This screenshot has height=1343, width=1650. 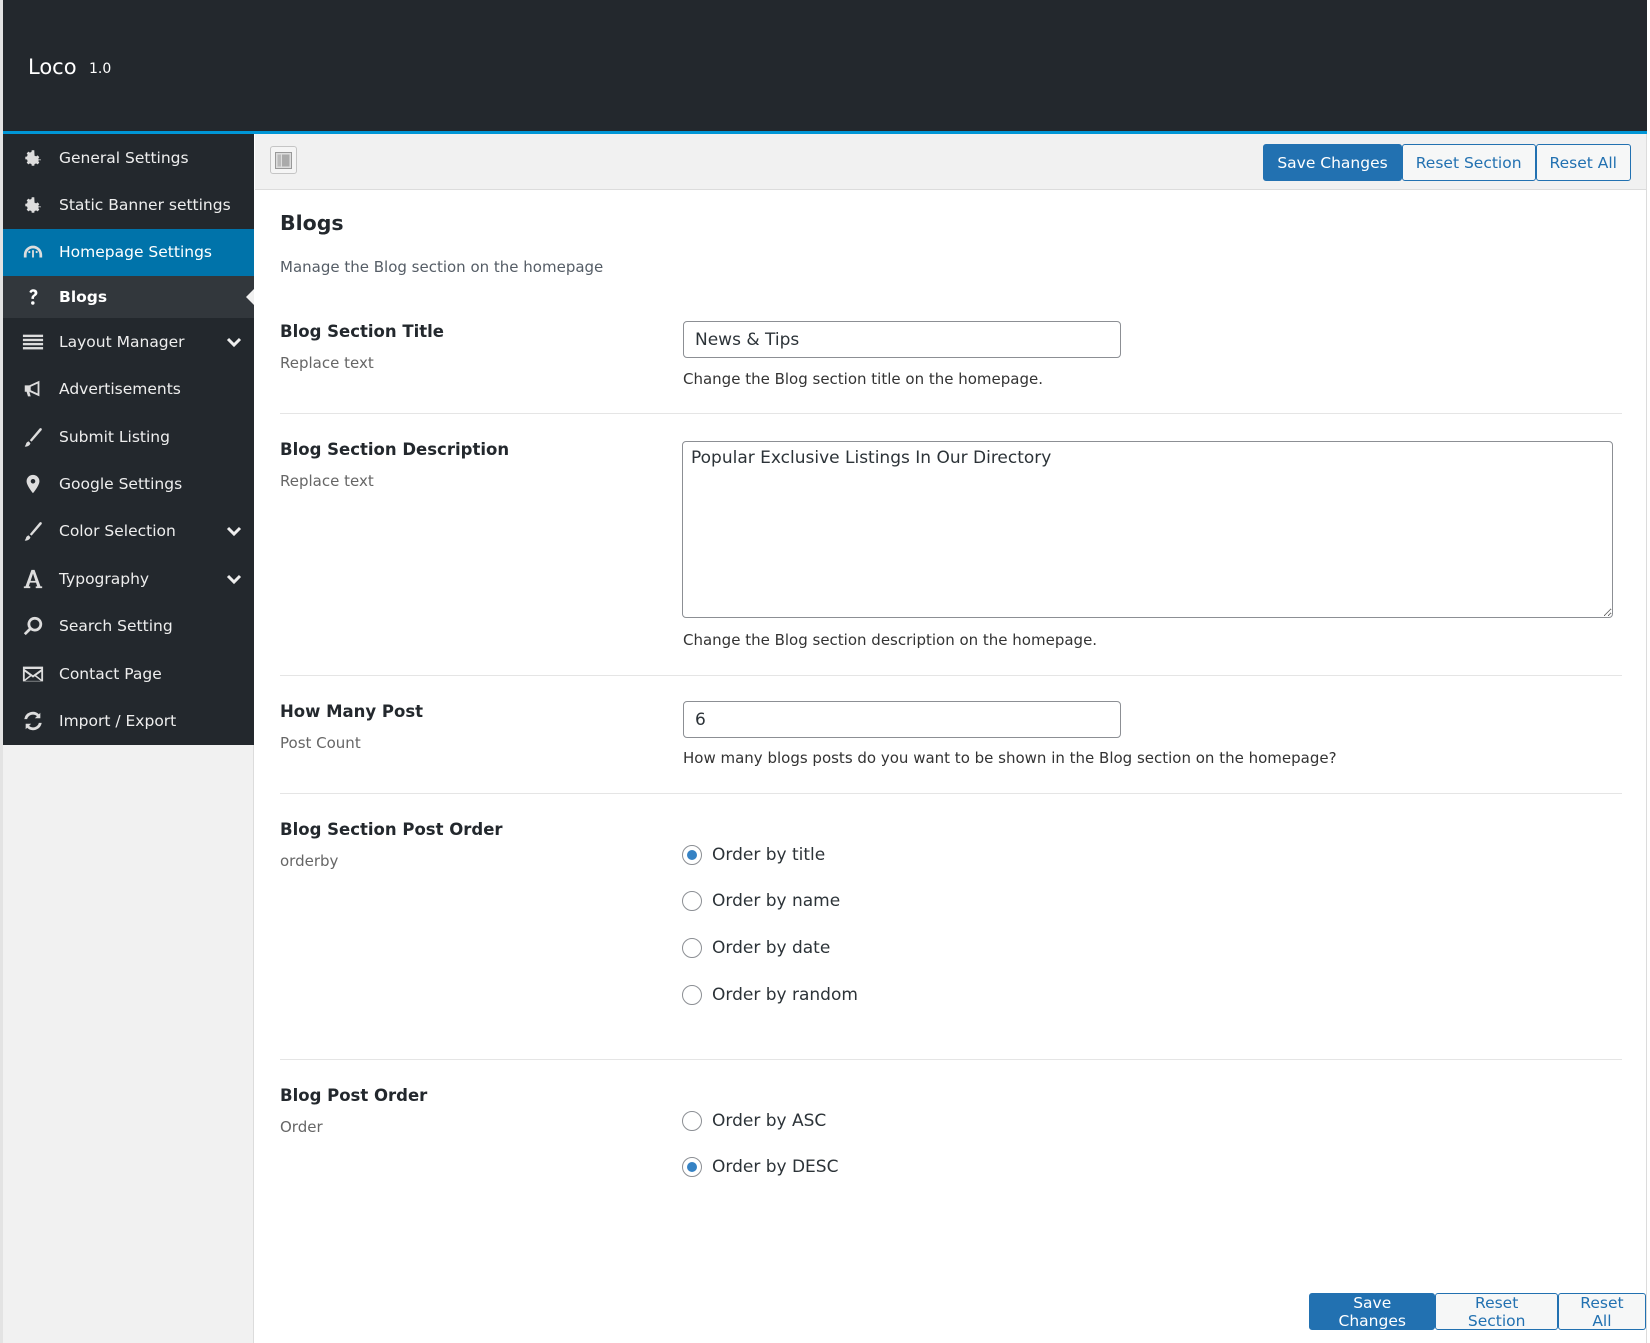 What do you see at coordinates (327, 481) in the screenshot?
I see `blog-description-sublabel: Replace text` at bounding box center [327, 481].